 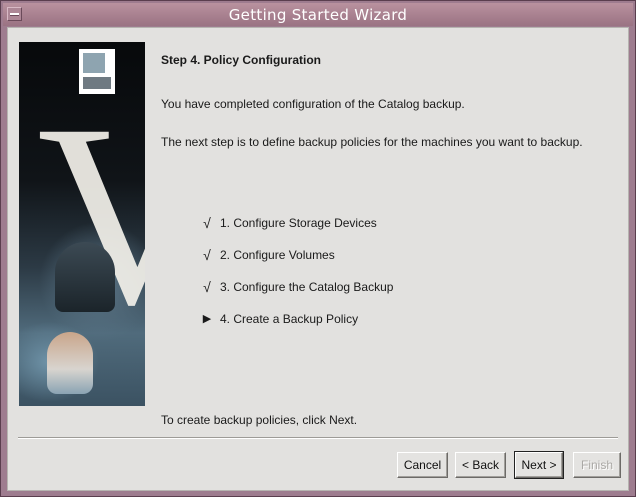 What do you see at coordinates (480, 465) in the screenshot?
I see `back-button: < Back` at bounding box center [480, 465].